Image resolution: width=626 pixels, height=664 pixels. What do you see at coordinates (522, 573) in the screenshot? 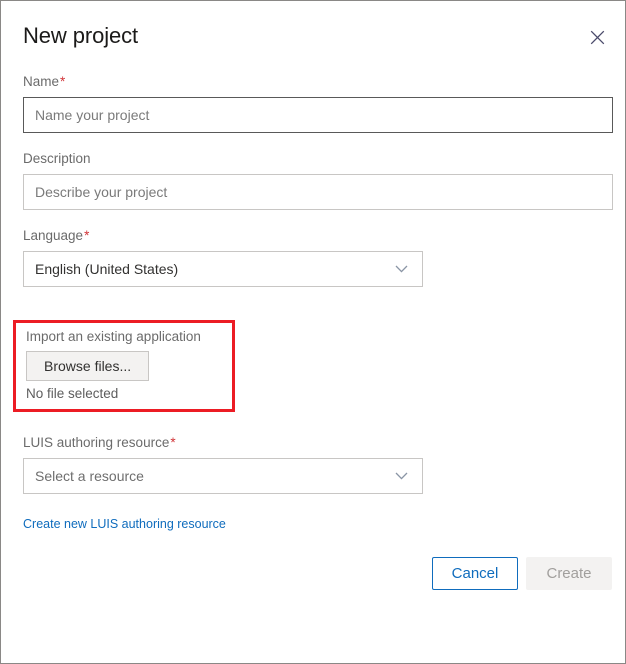
I see `dialog-footer: Cancel Create` at bounding box center [522, 573].